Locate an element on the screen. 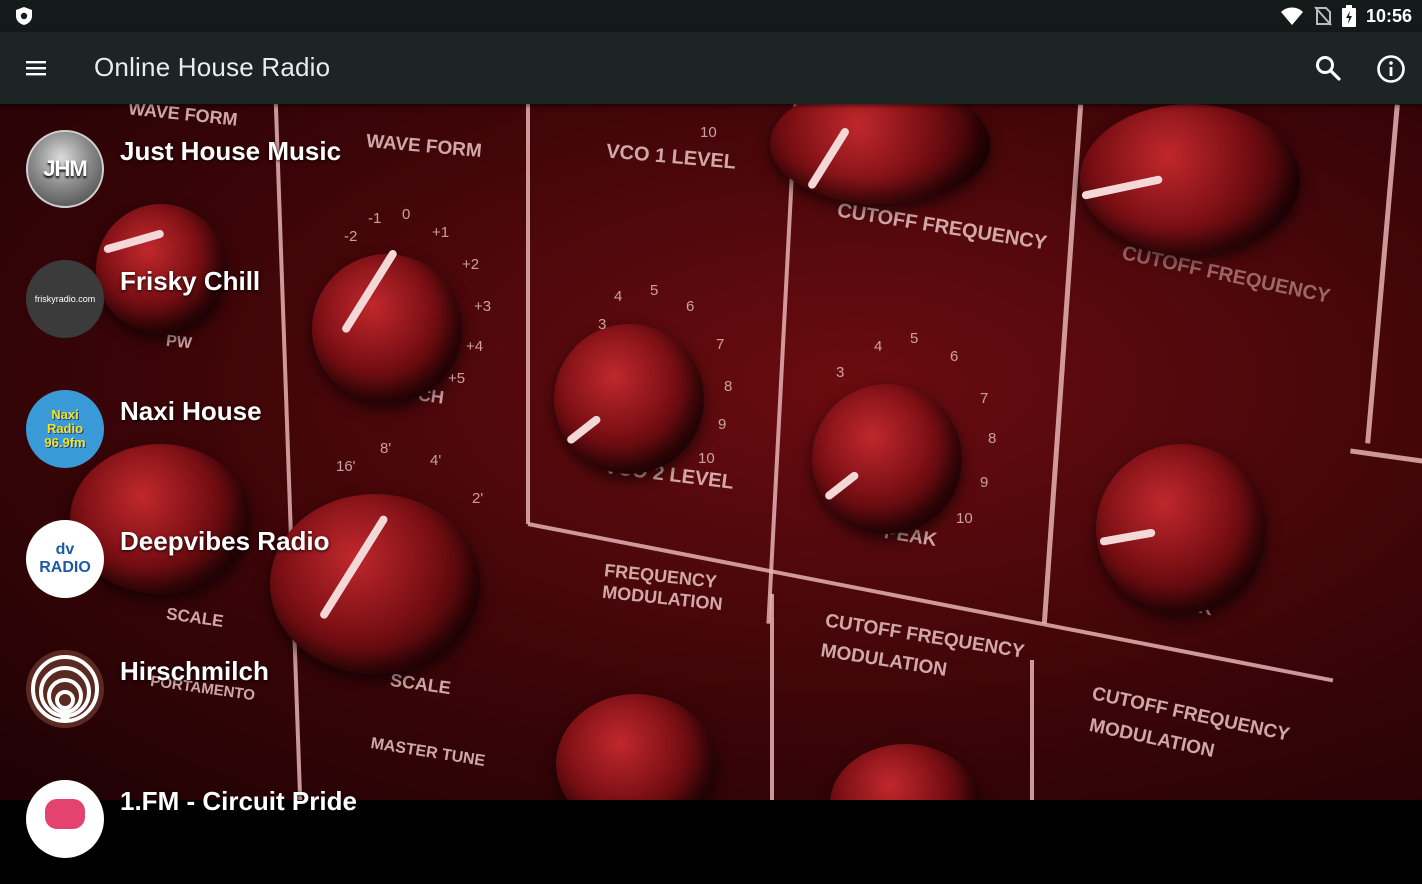  app-title: Online House Radio is located at coordinates (212, 67).